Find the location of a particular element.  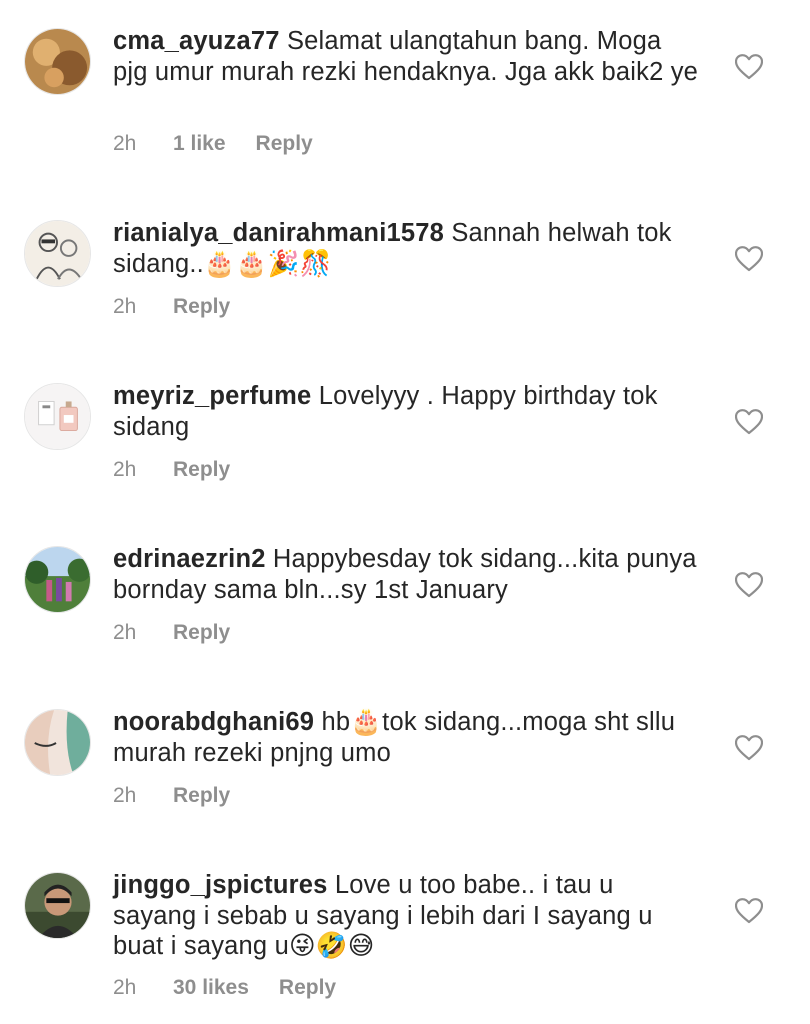

username-link: rianialya_danirahmani1578 is located at coordinates (278, 233).